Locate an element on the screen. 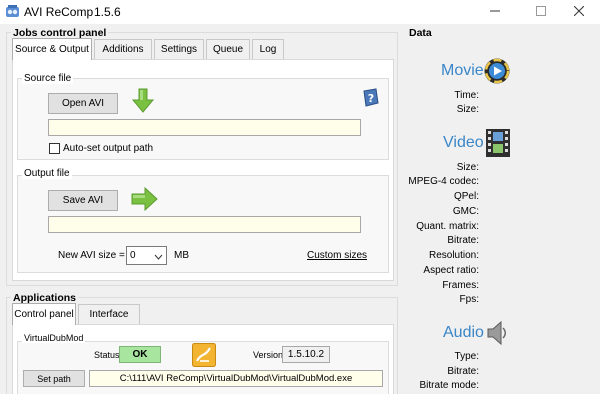 The image size is (600, 394). video-fps-label: Fps: is located at coordinates (469, 299).